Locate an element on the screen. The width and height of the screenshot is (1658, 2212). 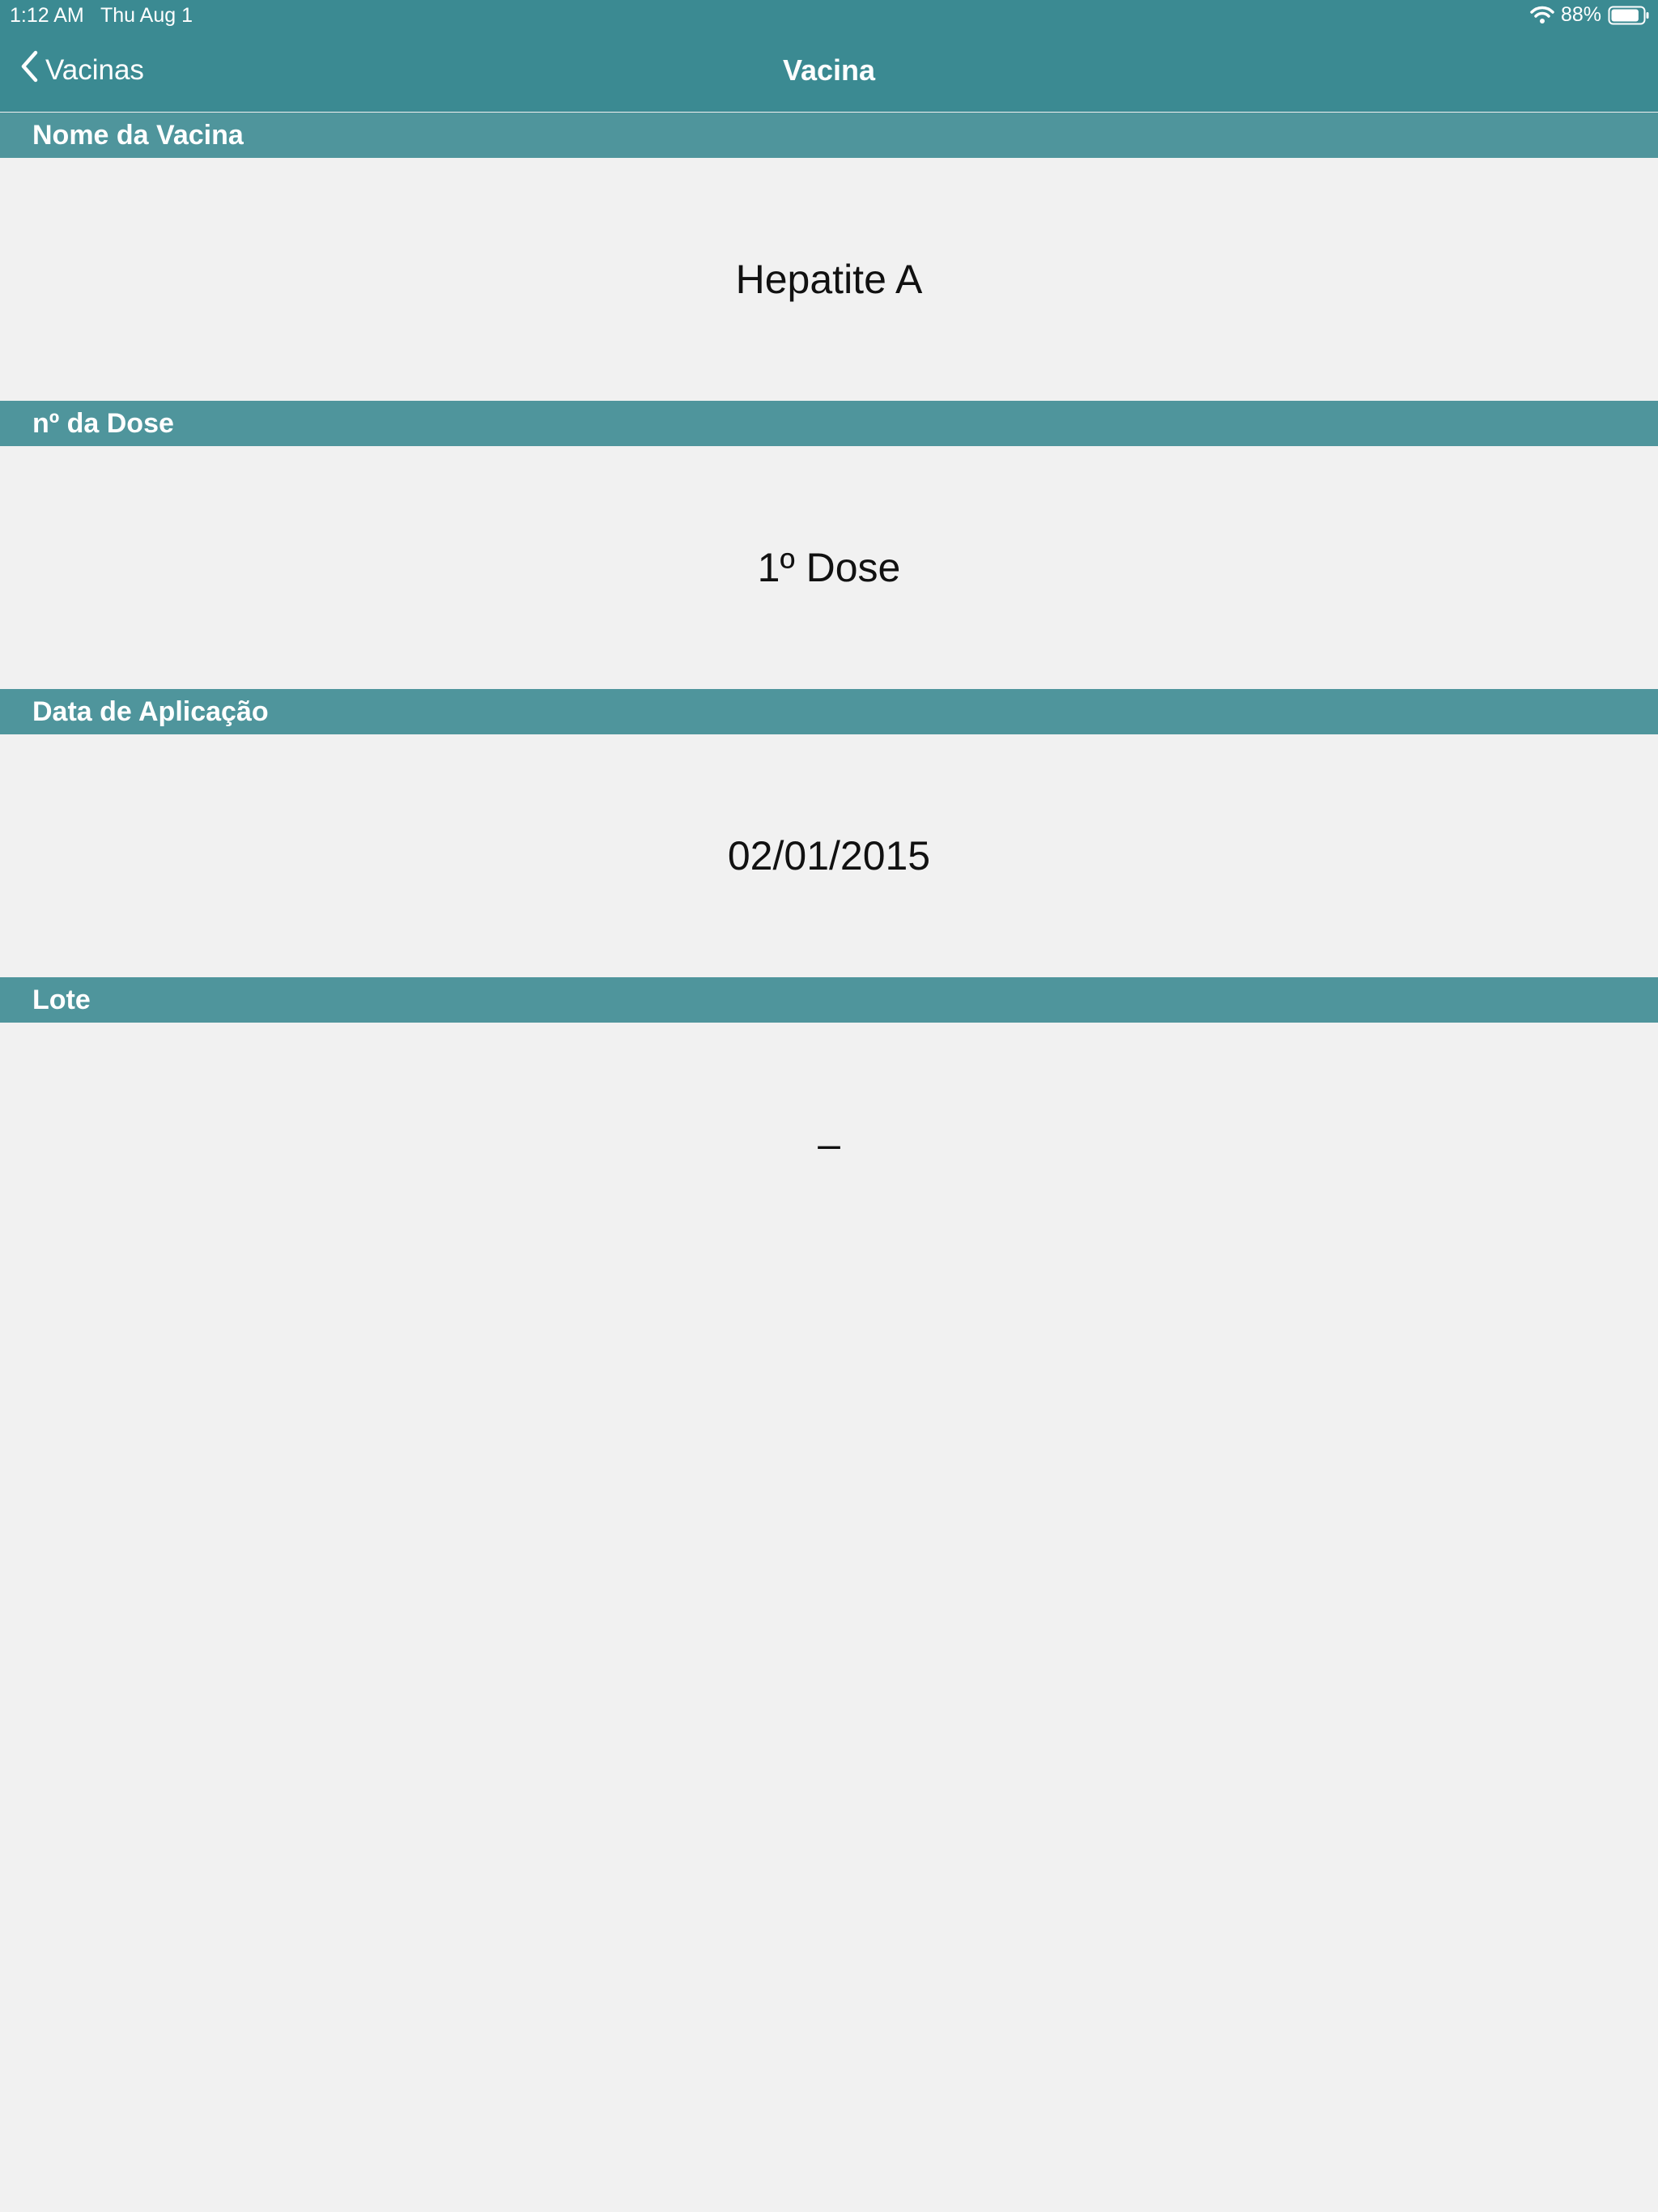
wifi-icon is located at coordinates (1542, 16).